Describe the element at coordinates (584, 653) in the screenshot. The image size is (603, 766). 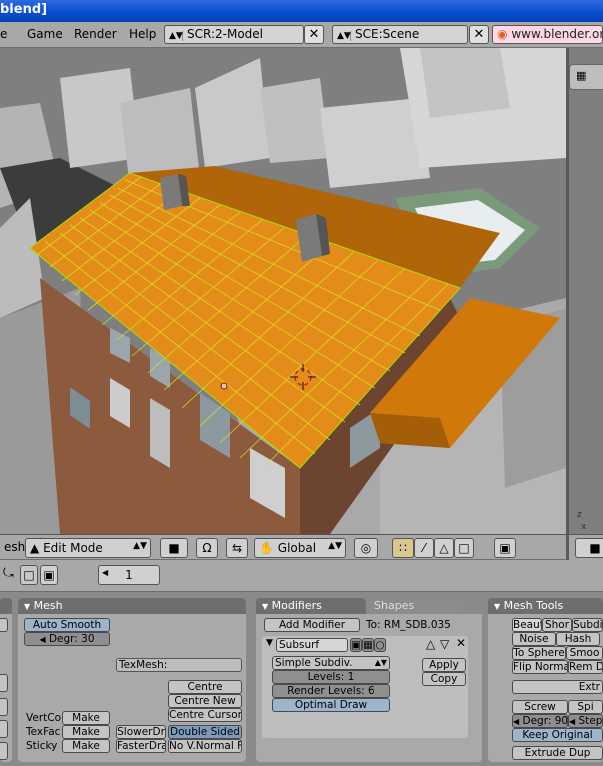
I see `smooth-button: Smoo` at that location.